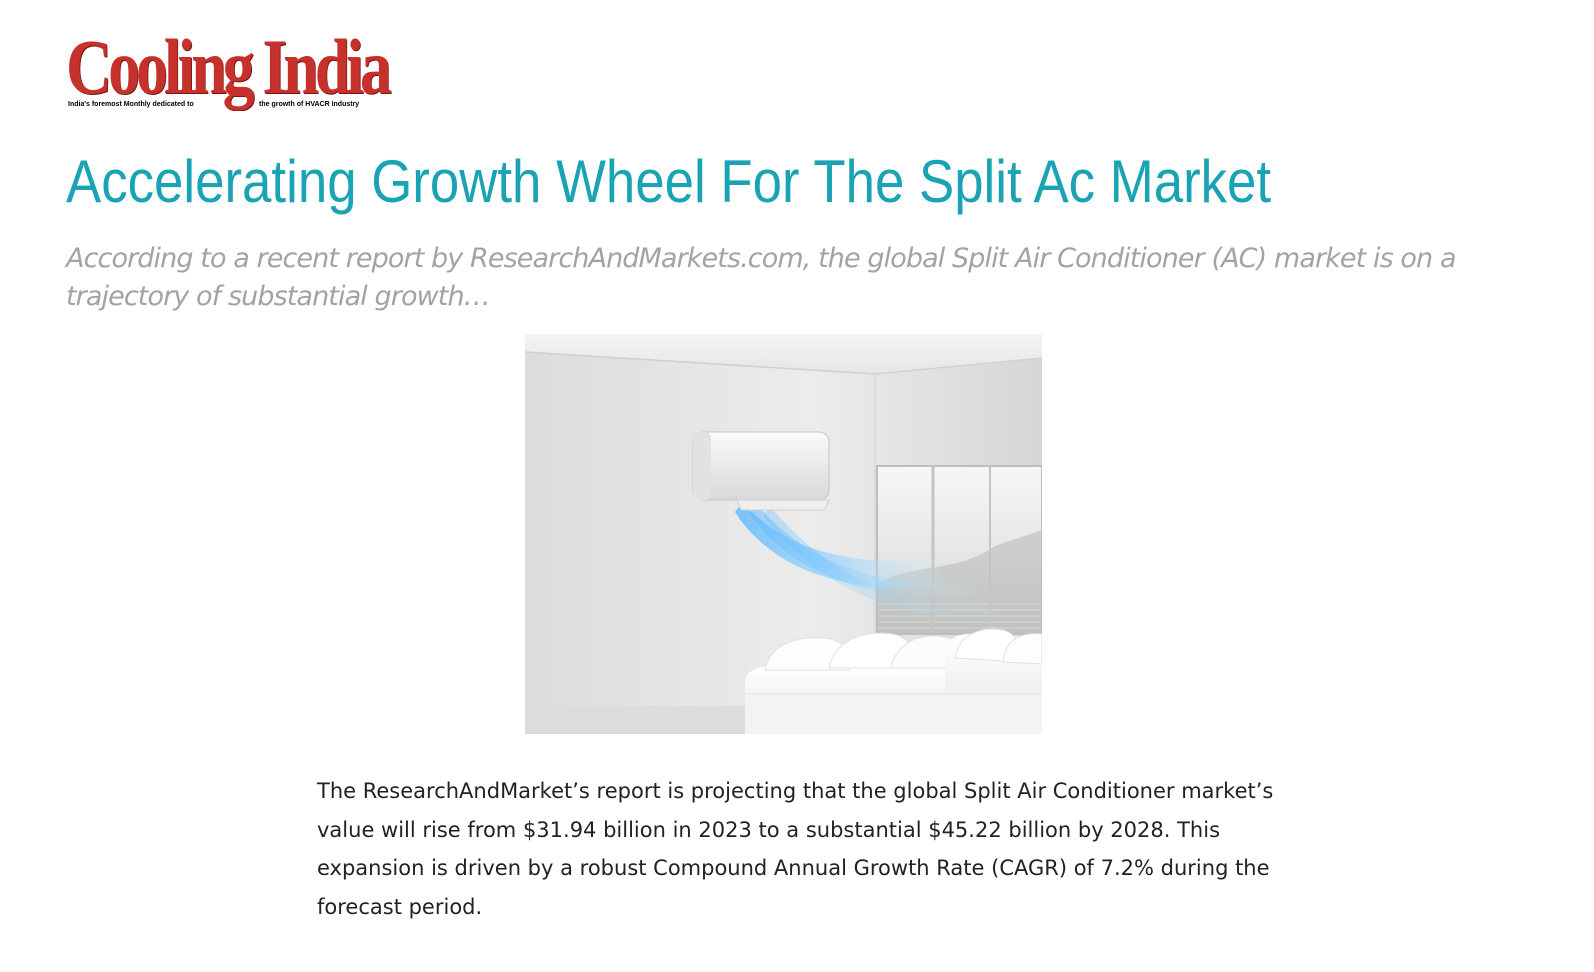 This screenshot has height=972, width=1594. What do you see at coordinates (131, 104) in the screenshot?
I see `logo-tagline-left: India's foremost Monthly dedicated to` at bounding box center [131, 104].